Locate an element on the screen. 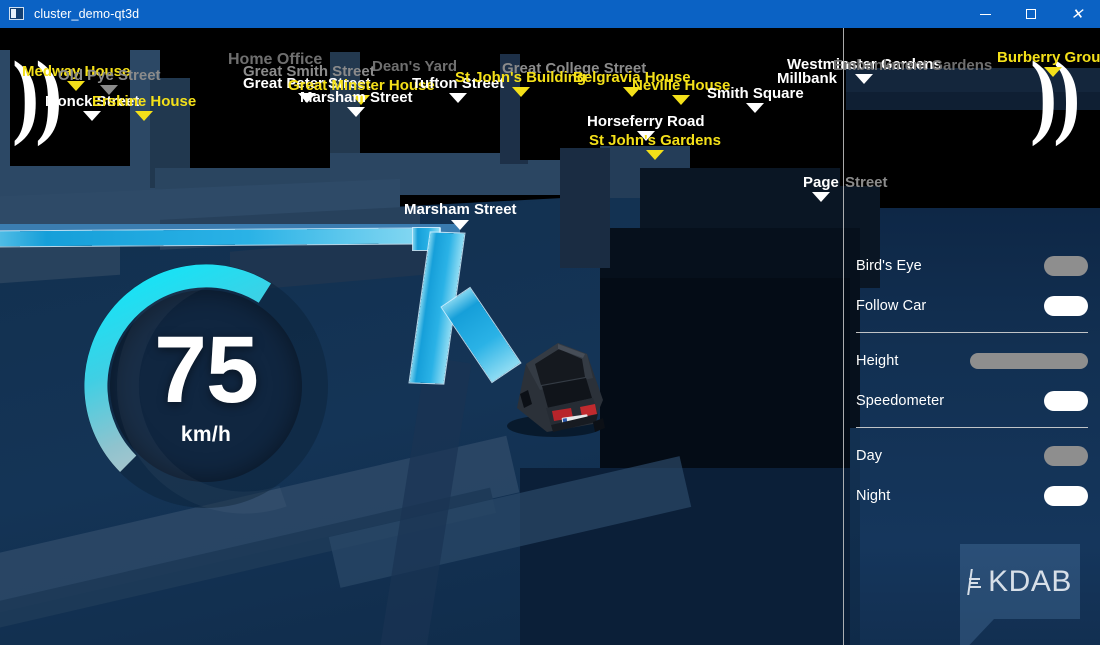 The height and width of the screenshot is (645, 1100). setting-label: Height is located at coordinates (877, 361).